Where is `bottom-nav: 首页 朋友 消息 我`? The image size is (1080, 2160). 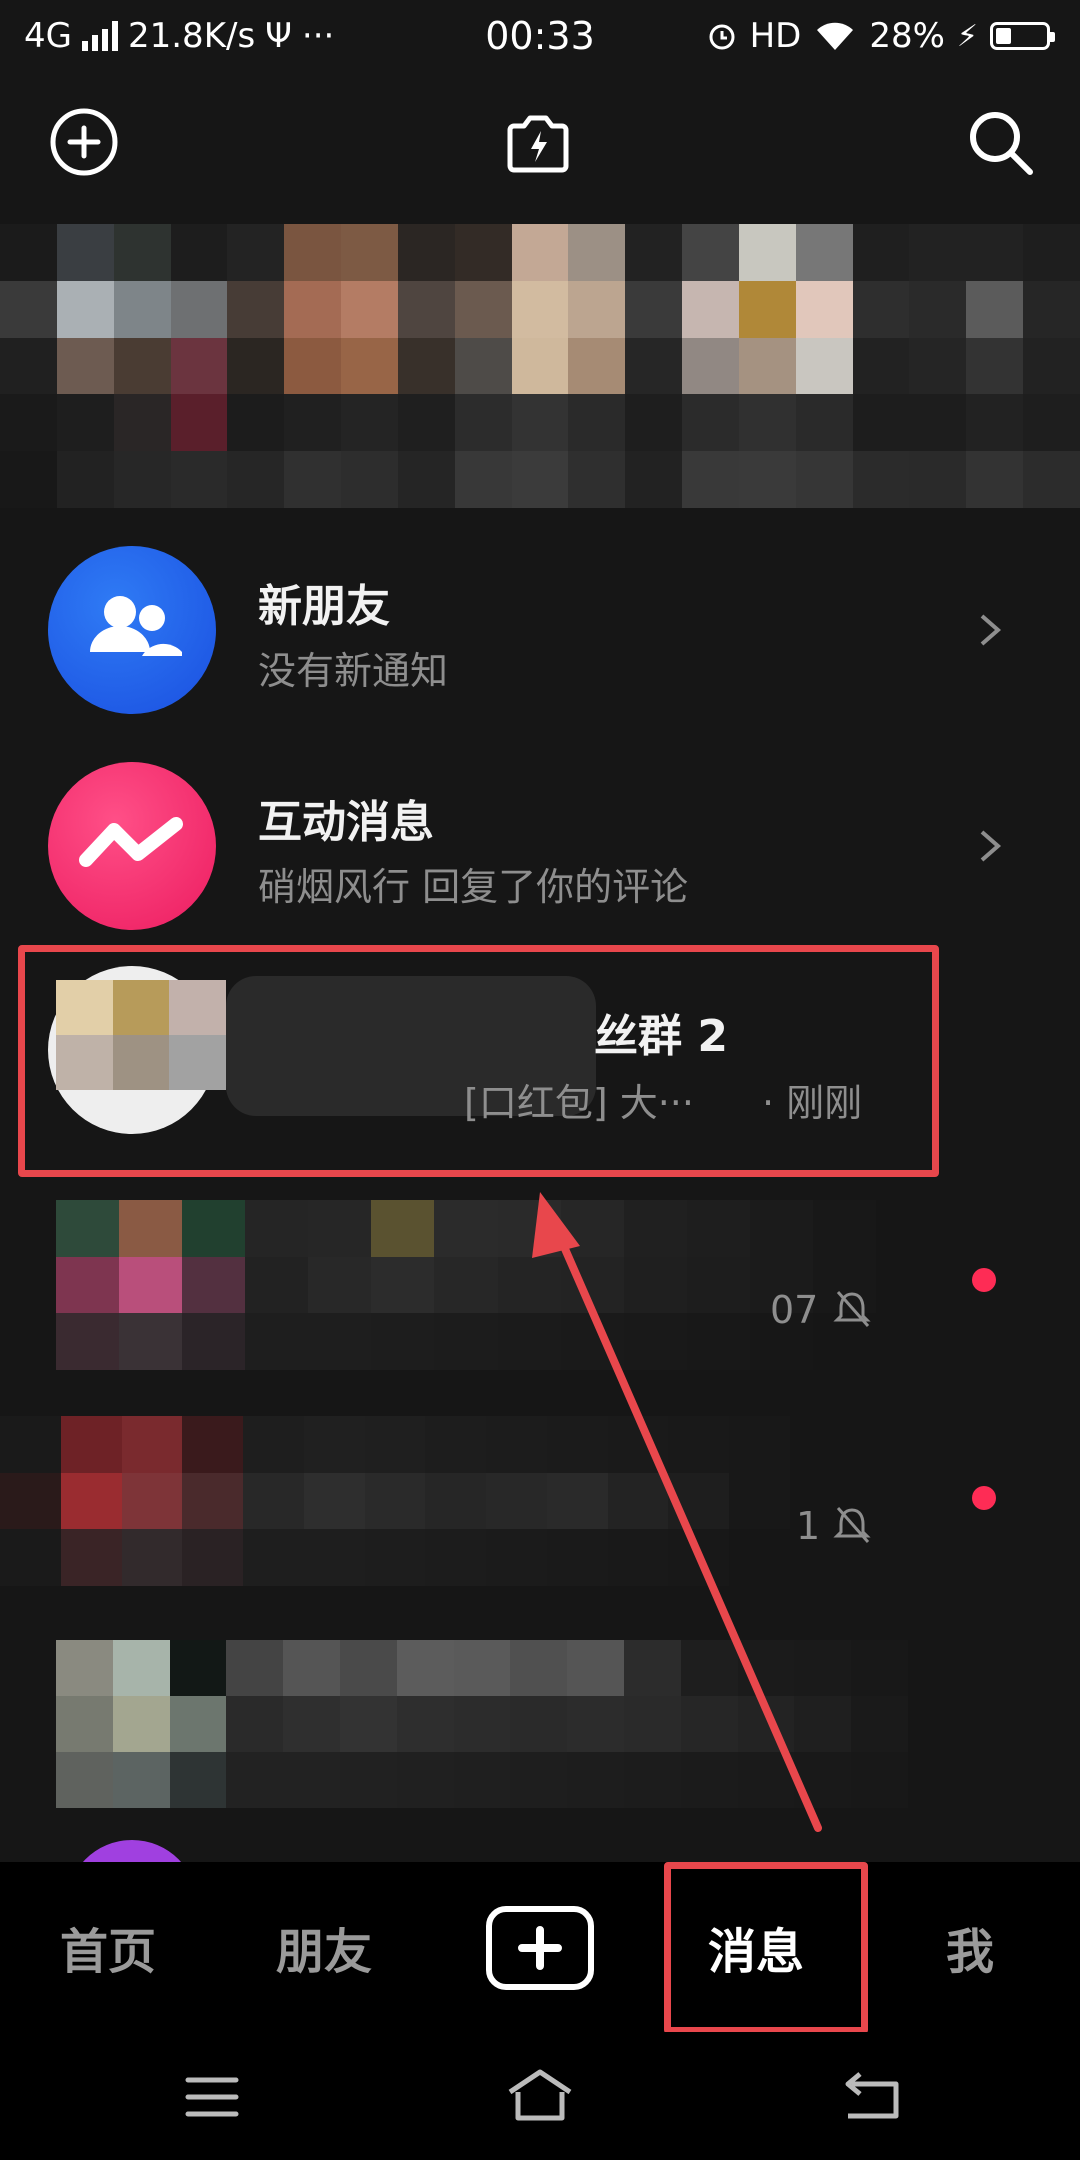 bottom-nav: 首页 朋友 消息 我 is located at coordinates (540, 1948).